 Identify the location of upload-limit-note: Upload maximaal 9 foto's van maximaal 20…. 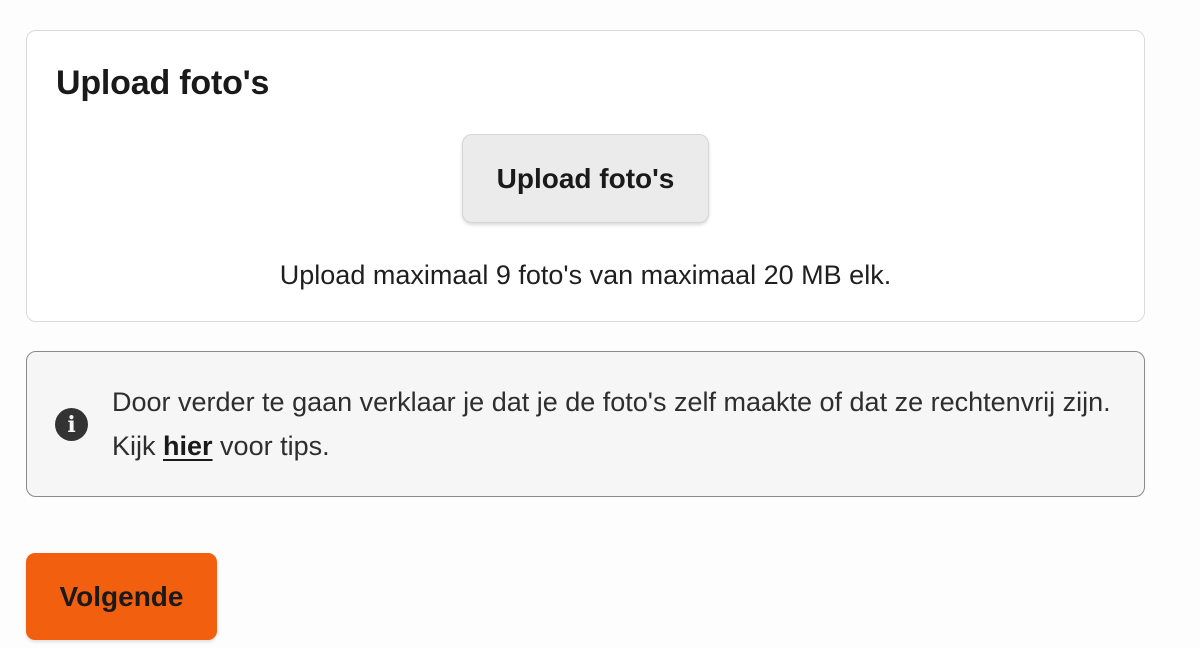
(585, 275).